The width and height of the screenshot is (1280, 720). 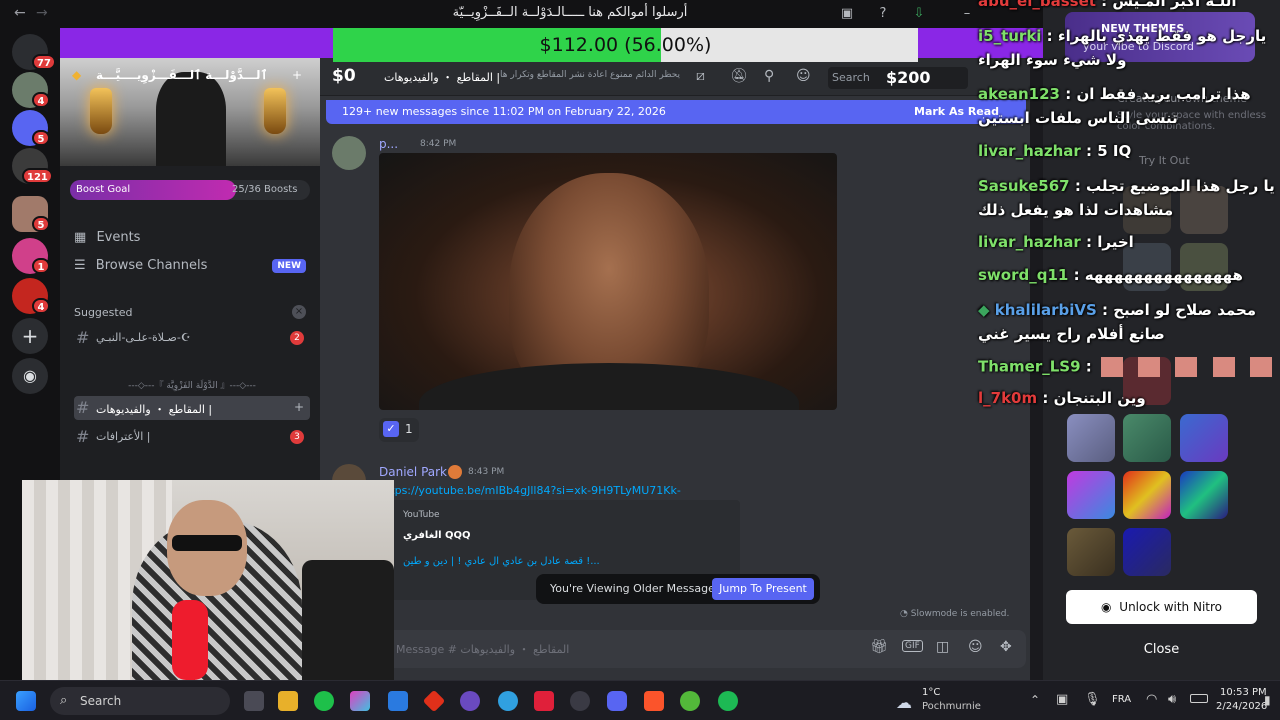 What do you see at coordinates (975, 647) in the screenshot?
I see `emoji-icon: ☺` at bounding box center [975, 647].